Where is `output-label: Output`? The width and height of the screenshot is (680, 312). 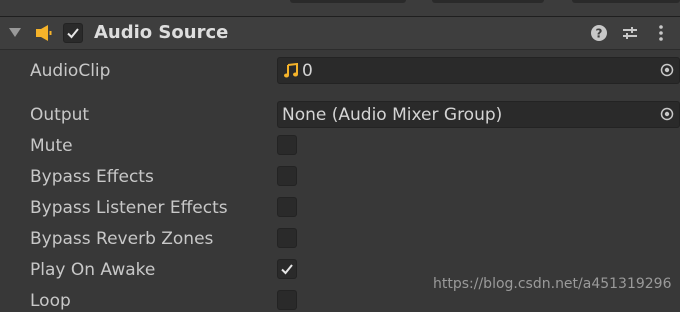
output-label: Output is located at coordinates (60, 115).